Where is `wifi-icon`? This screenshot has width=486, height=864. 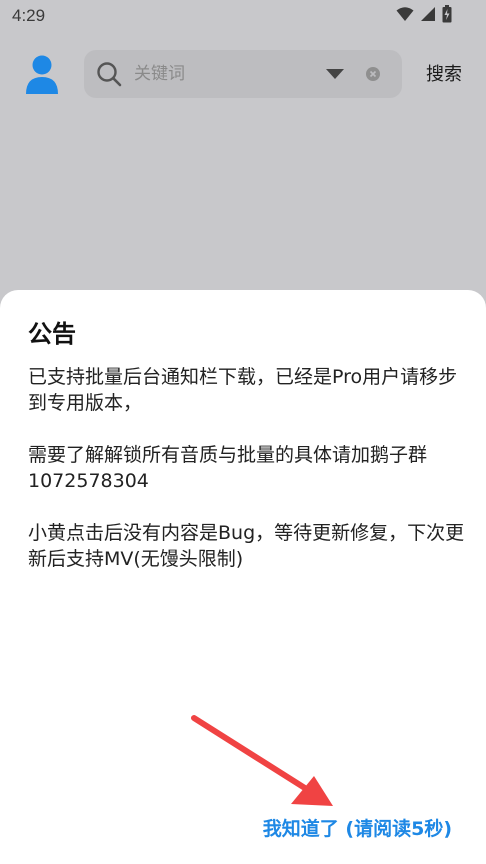
wifi-icon is located at coordinates (405, 14).